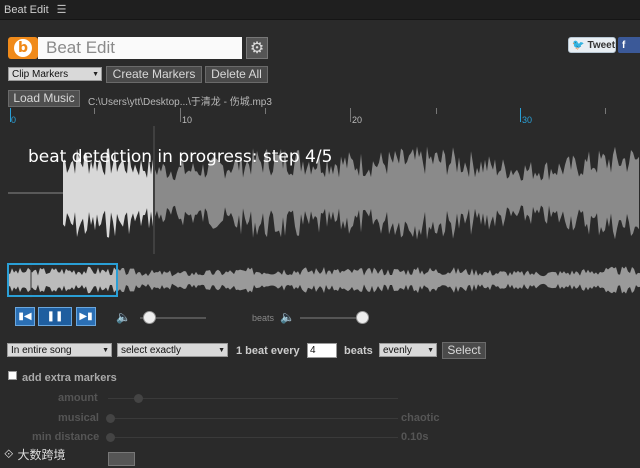 This screenshot has width=640, height=468. I want to click on amount-slider-track, so click(253, 398).